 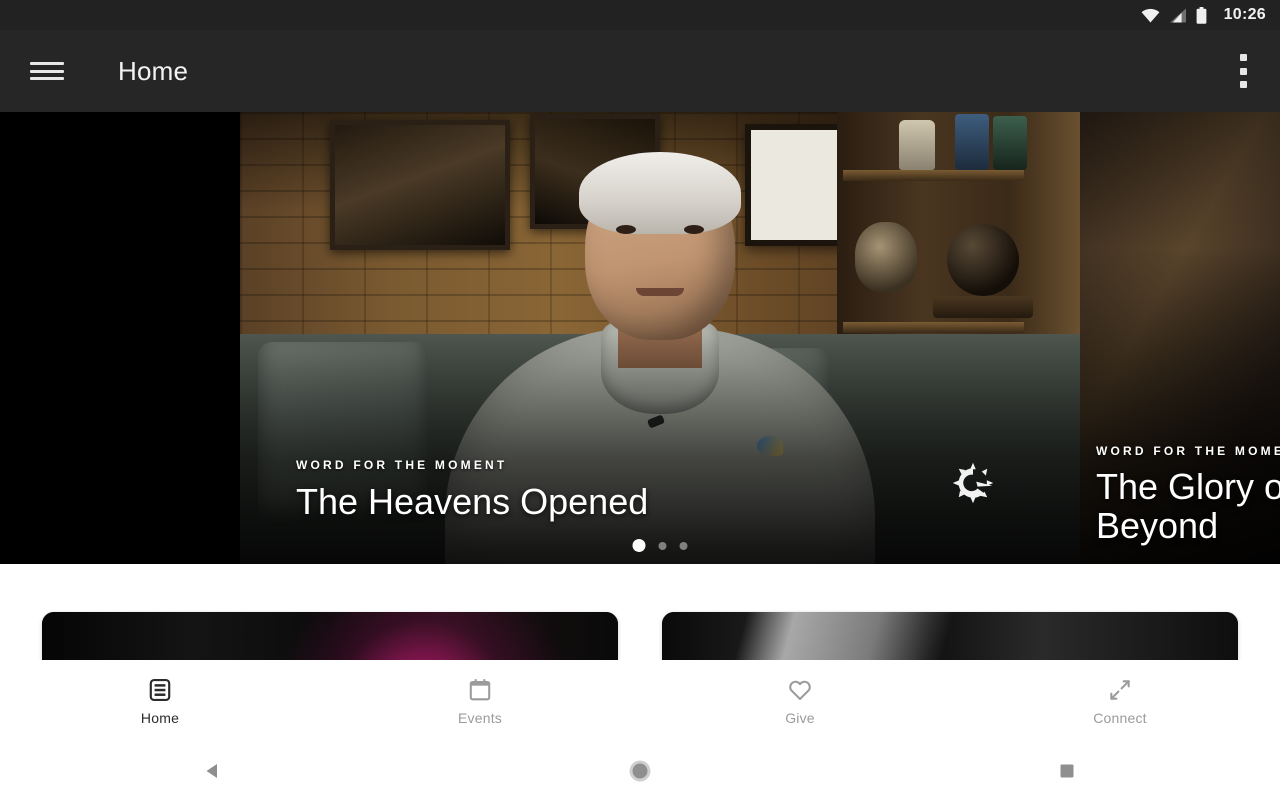 What do you see at coordinates (480, 717) in the screenshot?
I see `nav-label-events: Events` at bounding box center [480, 717].